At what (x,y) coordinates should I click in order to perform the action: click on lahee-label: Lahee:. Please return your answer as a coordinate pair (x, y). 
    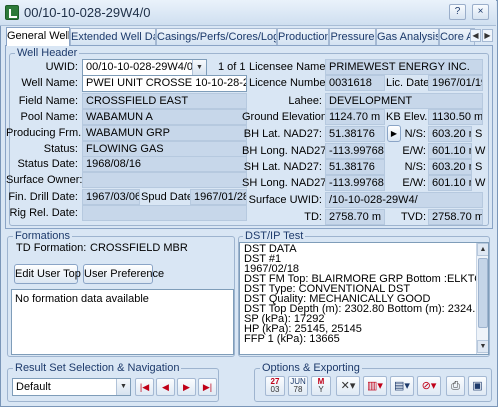
    Looking at the image, I should click on (305, 101).